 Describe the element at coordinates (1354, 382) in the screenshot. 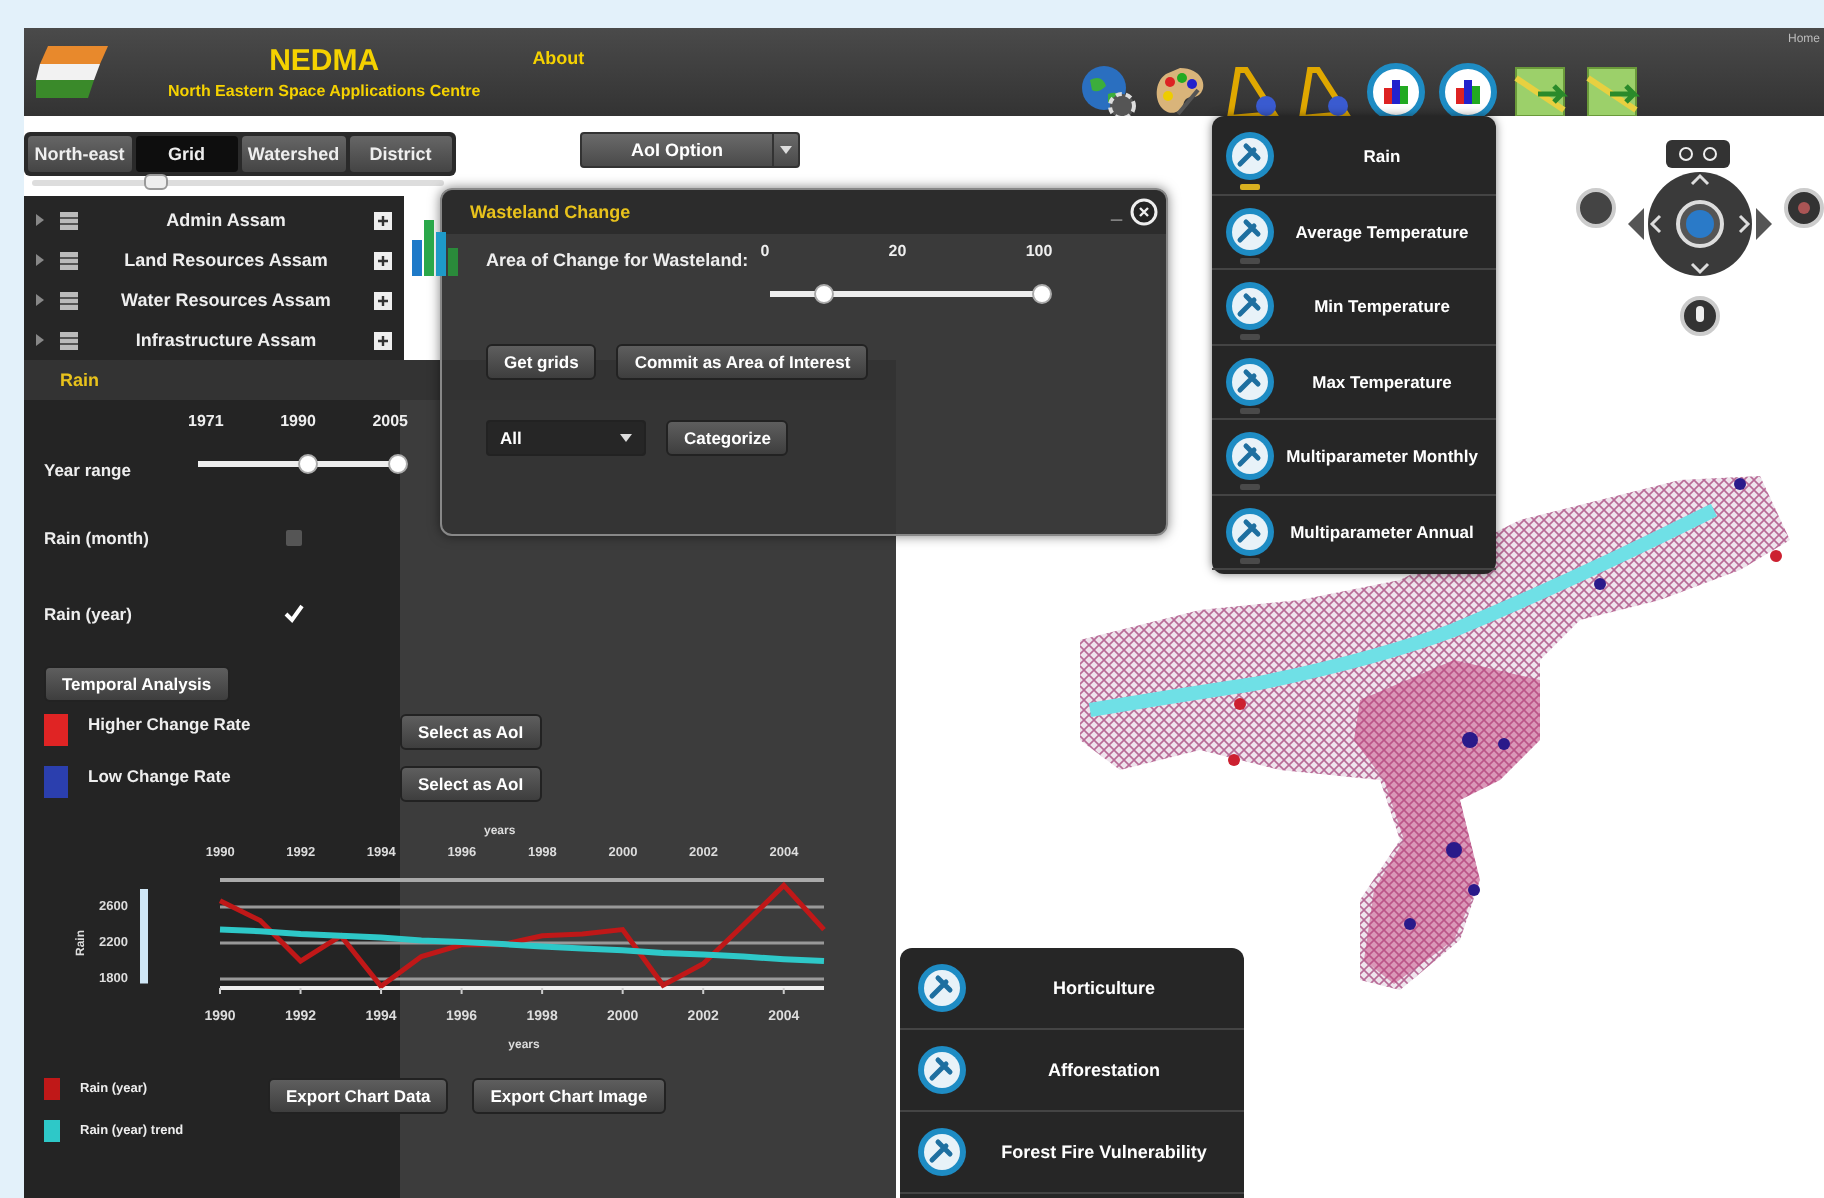

I see `menu-item: Max Temperature` at that location.